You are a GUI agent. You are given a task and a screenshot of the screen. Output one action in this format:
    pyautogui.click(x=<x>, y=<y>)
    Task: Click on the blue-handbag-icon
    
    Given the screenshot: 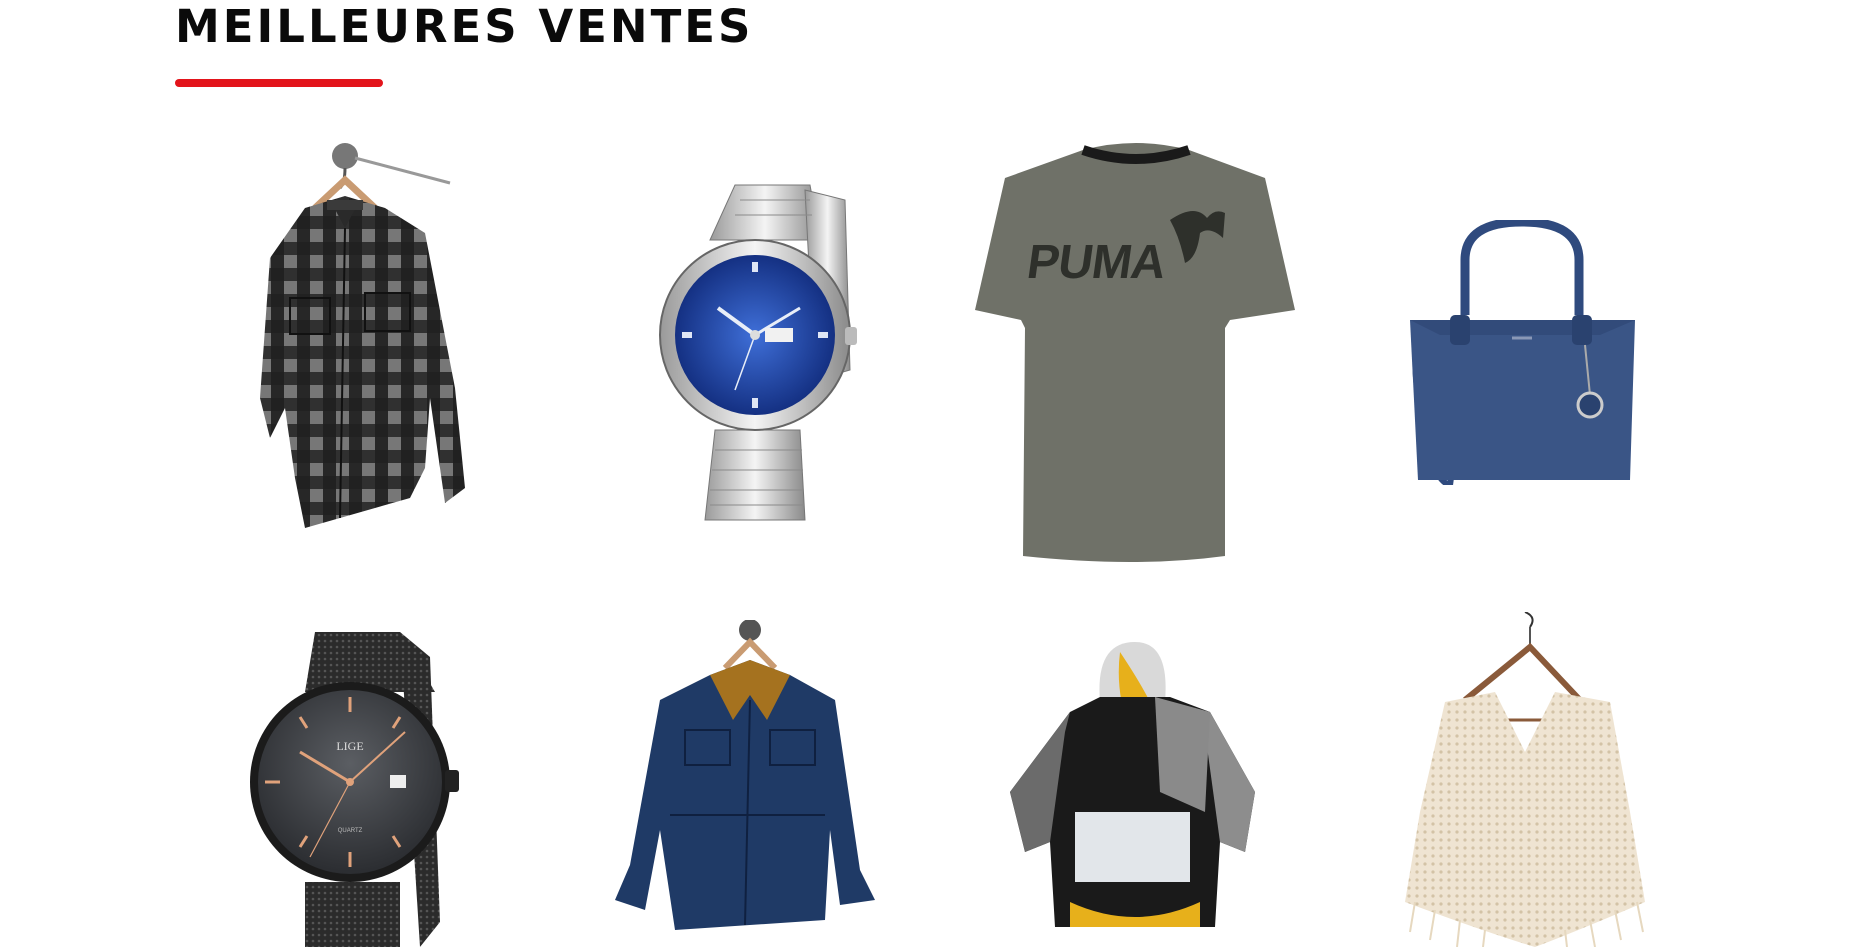 What is the action you would take?
    pyautogui.click(x=1522, y=352)
    